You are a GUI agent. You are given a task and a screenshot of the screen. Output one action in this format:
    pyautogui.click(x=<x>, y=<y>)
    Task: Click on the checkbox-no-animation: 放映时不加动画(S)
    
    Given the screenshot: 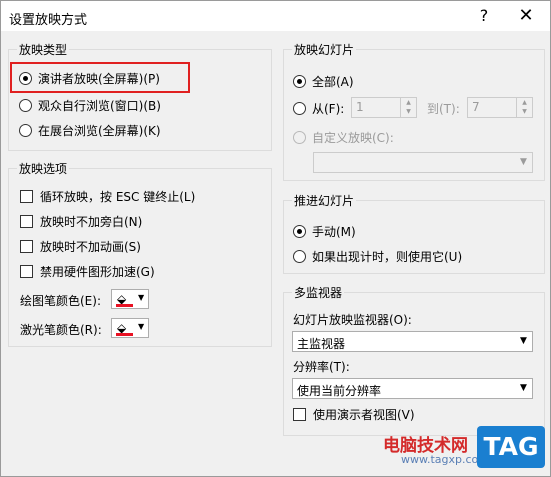 What is the action you would take?
    pyautogui.click(x=80, y=246)
    